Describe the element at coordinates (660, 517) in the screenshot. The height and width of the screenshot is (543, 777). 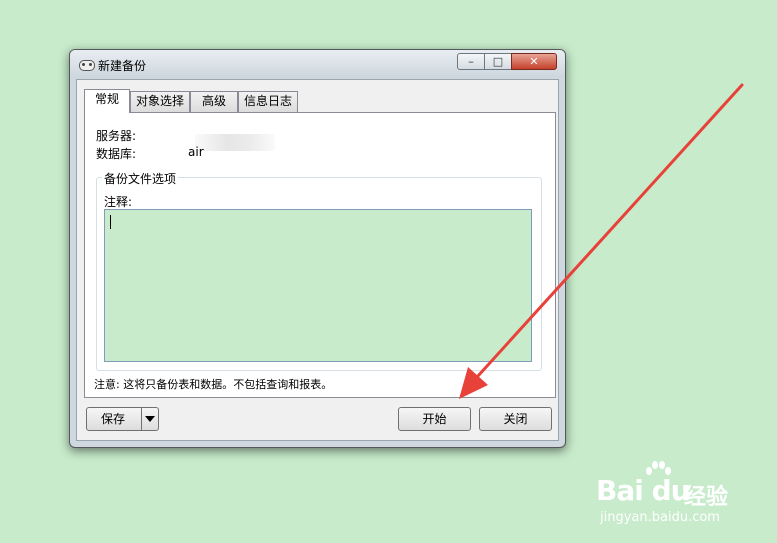
I see `watermark-url: jingyan.baidu.com` at that location.